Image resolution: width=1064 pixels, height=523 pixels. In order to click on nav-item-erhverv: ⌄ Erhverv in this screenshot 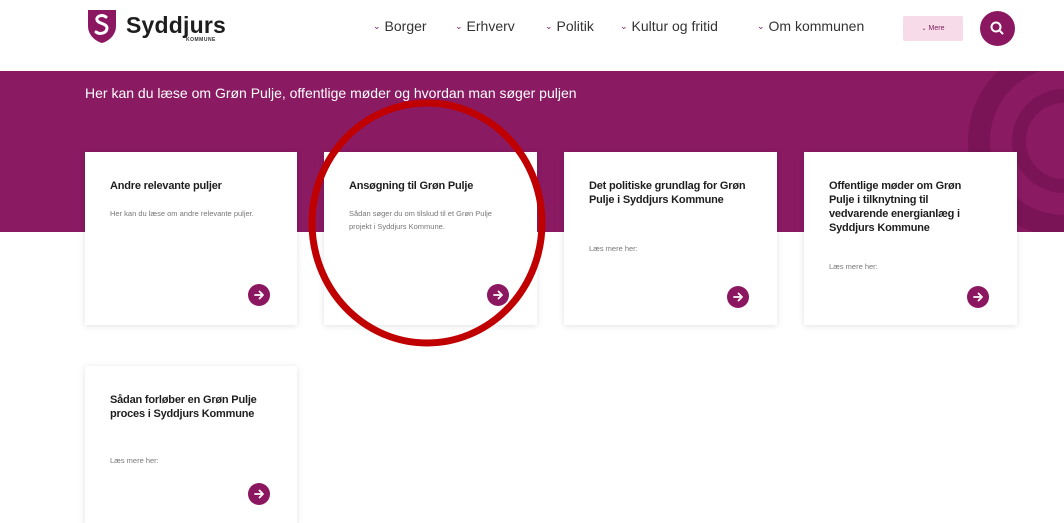, I will do `click(485, 26)`.